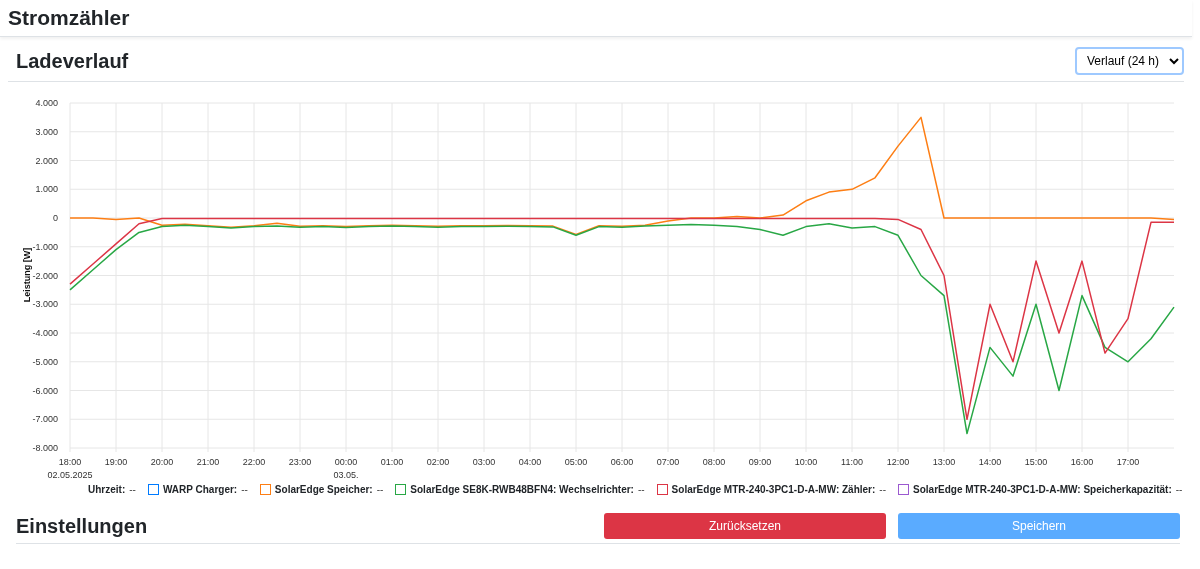  What do you see at coordinates (898, 462) in the screenshot?
I see `x-tick-label: 12:00` at bounding box center [898, 462].